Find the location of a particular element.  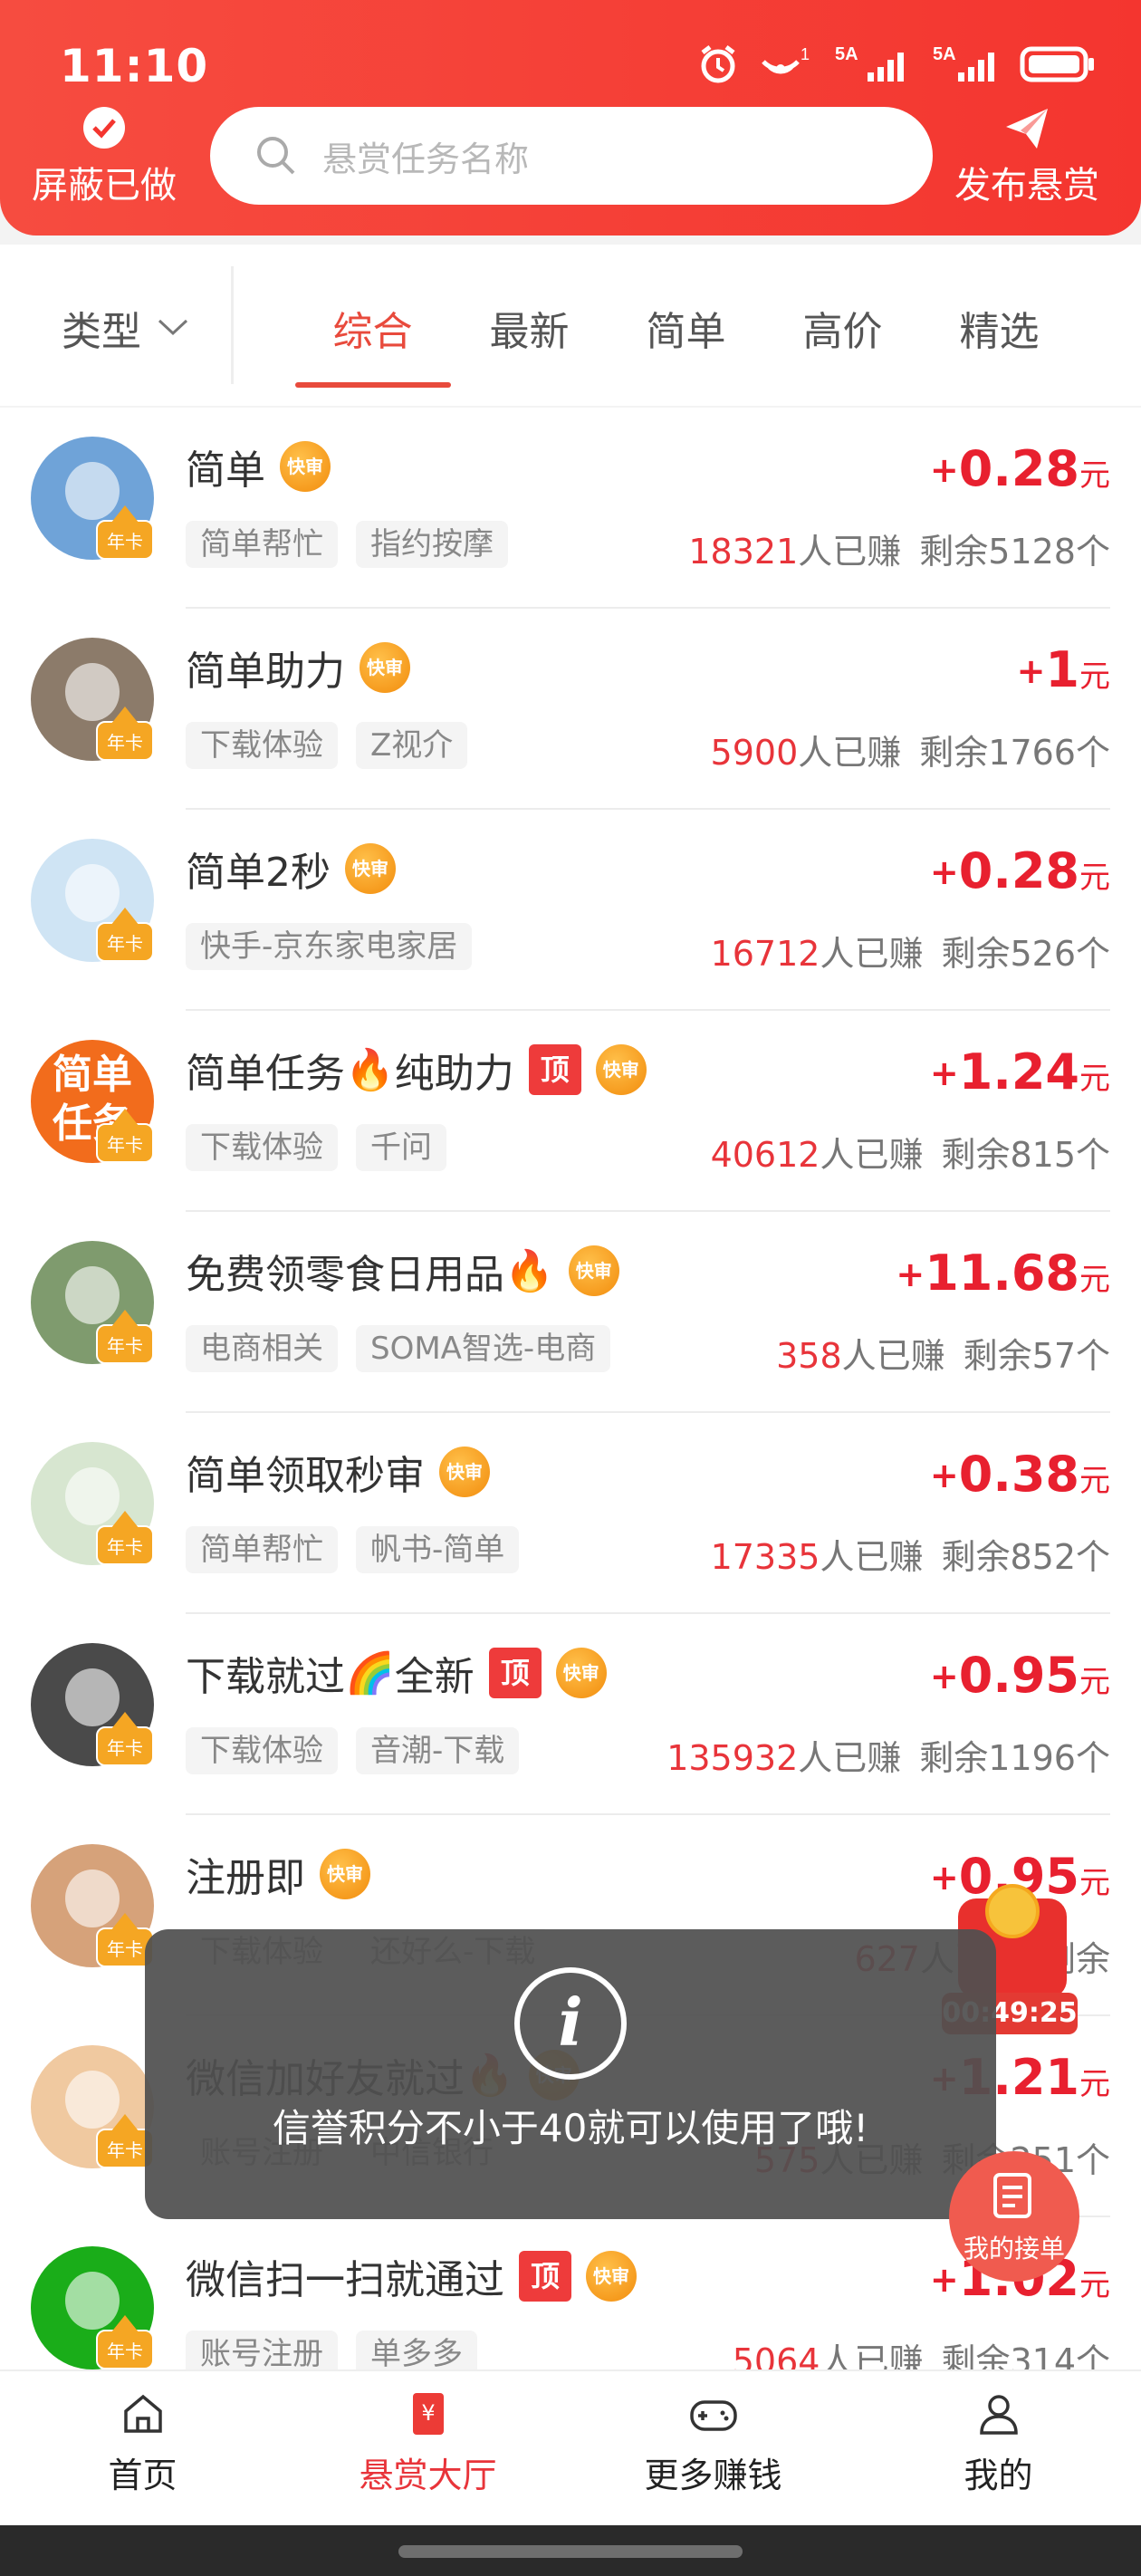

task-title-line: 简单助力 快审 is located at coordinates (298, 667).